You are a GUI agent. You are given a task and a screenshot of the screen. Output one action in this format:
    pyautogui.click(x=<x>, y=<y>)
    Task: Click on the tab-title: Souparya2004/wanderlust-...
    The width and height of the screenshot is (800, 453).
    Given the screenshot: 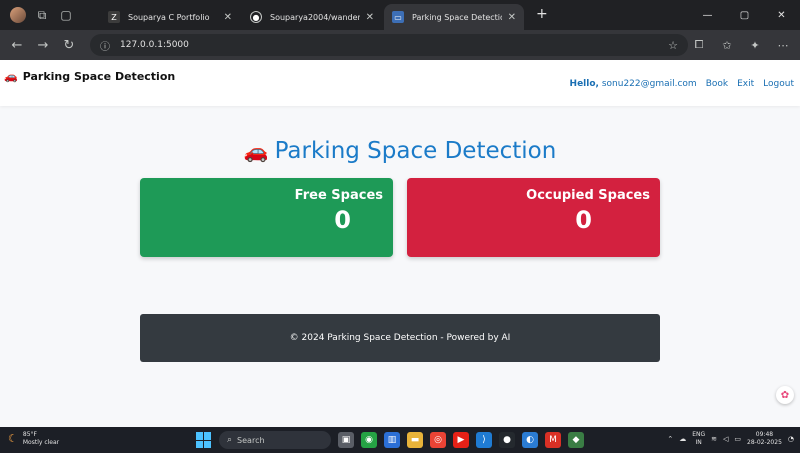 What is the action you would take?
    pyautogui.click(x=315, y=17)
    